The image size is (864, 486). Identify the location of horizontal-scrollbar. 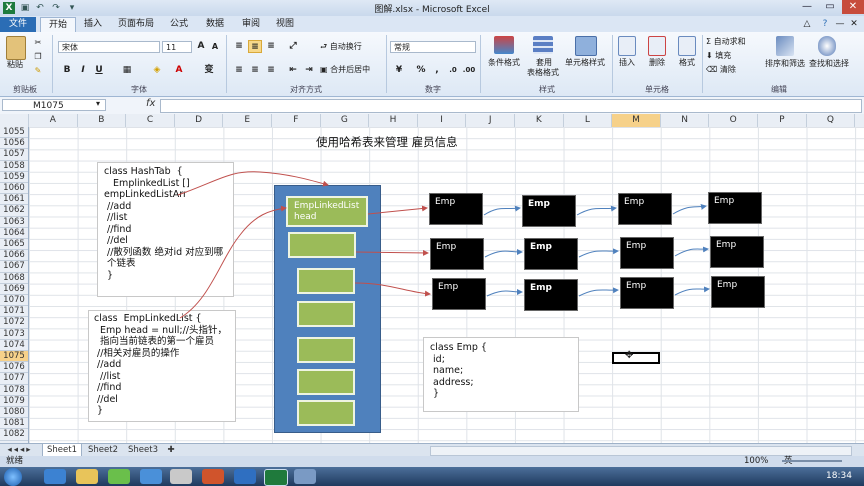
(641, 451).